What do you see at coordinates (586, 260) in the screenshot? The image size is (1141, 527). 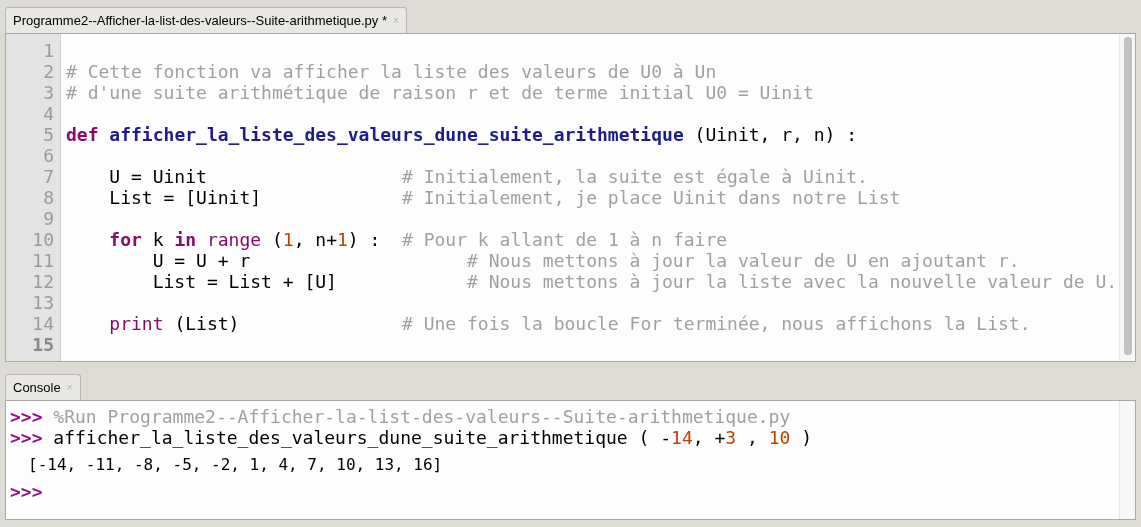 I see `code-line: U = U + r # Nous mettons à jour la valeur de U en ajoutant r.` at bounding box center [586, 260].